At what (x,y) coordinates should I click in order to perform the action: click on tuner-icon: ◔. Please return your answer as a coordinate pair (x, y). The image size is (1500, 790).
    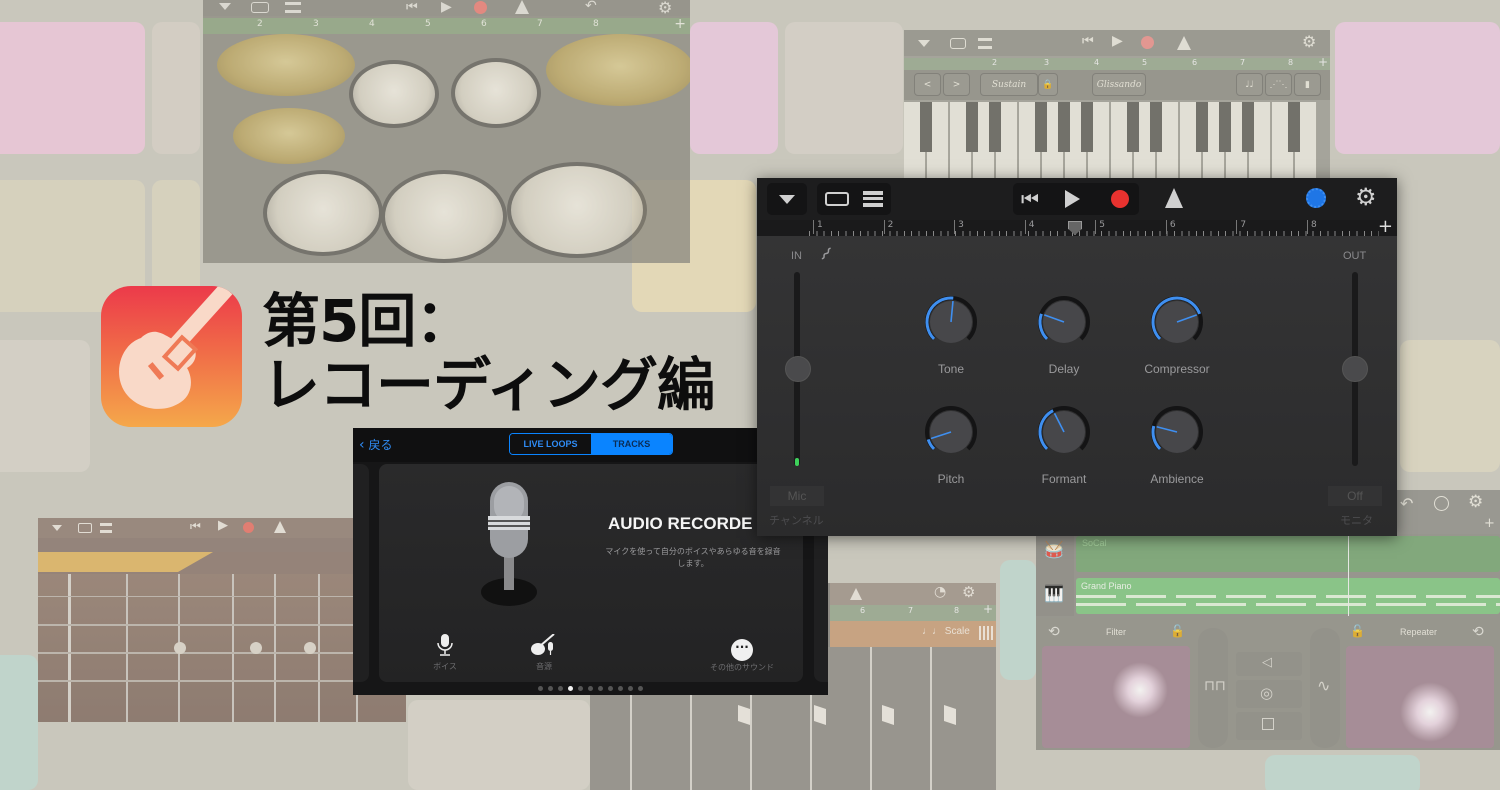
    Looking at the image, I should click on (940, 592).